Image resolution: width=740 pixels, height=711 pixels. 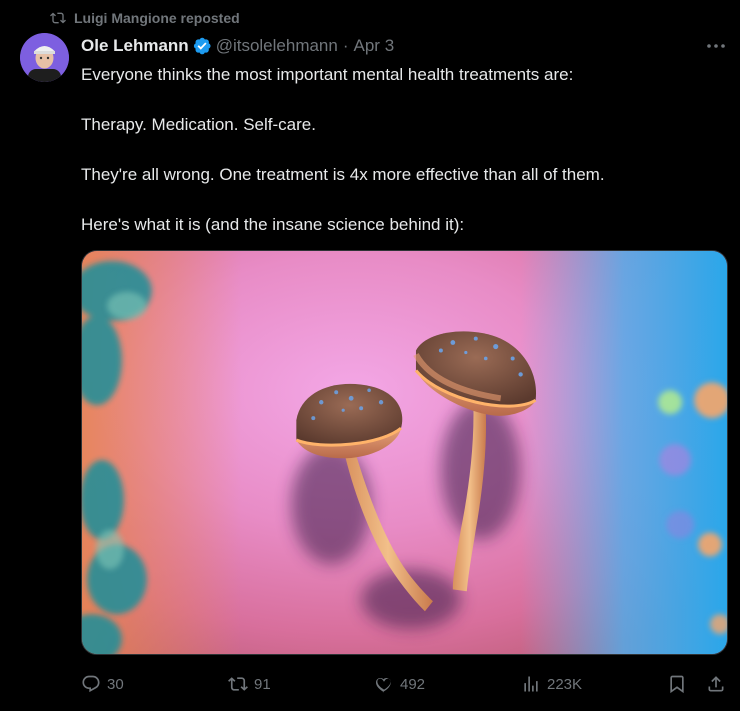 What do you see at coordinates (277, 46) in the screenshot?
I see `author-handle: @itsolelehmann` at bounding box center [277, 46].